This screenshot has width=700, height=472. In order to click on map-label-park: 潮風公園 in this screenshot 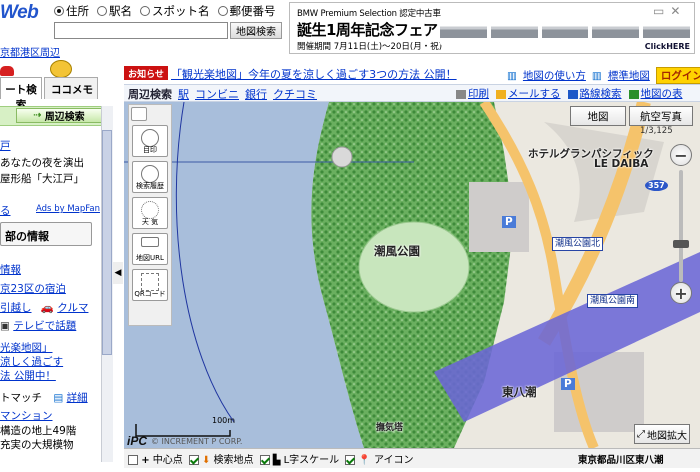, I will do `click(397, 251)`.